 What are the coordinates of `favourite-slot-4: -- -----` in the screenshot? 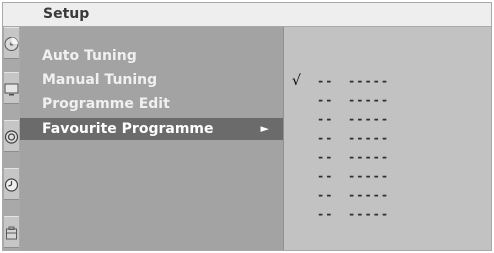 It's located at (387, 139).